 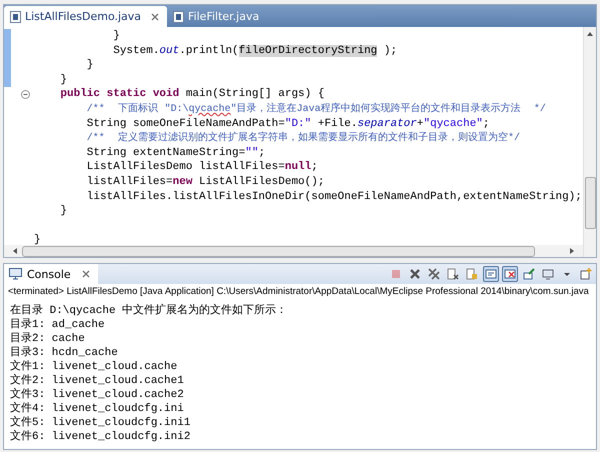 What do you see at coordinates (97, 409) in the screenshot?
I see `console-output-line: 文件4: livenet_cloudcfg.ini` at bounding box center [97, 409].